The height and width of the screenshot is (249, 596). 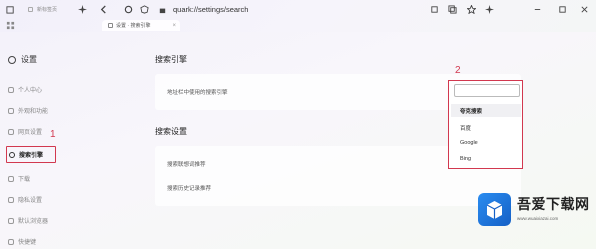 I want to click on maximize-icon, so click(x=562, y=9).